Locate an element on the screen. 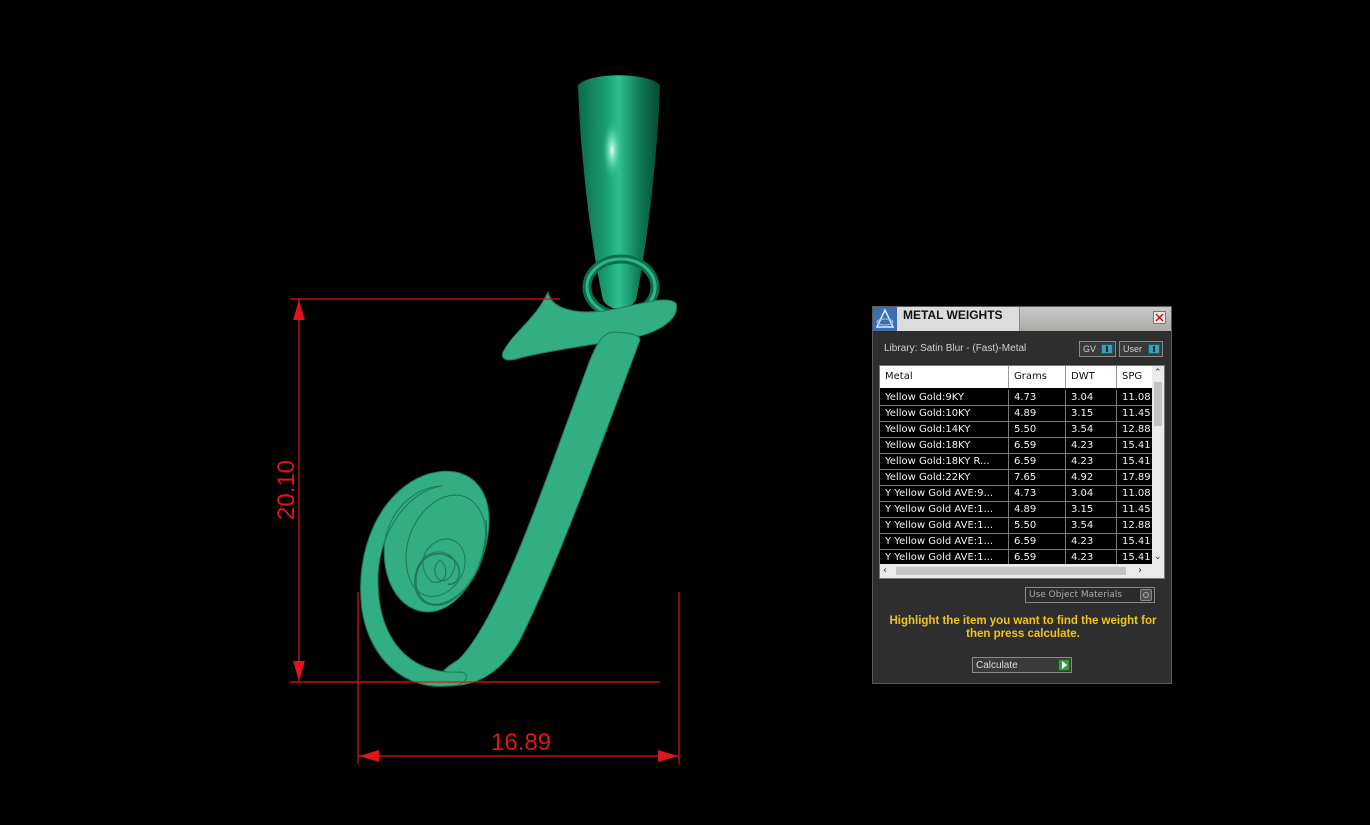  table-cell: Yellow Gold:14KY is located at coordinates (944, 429).